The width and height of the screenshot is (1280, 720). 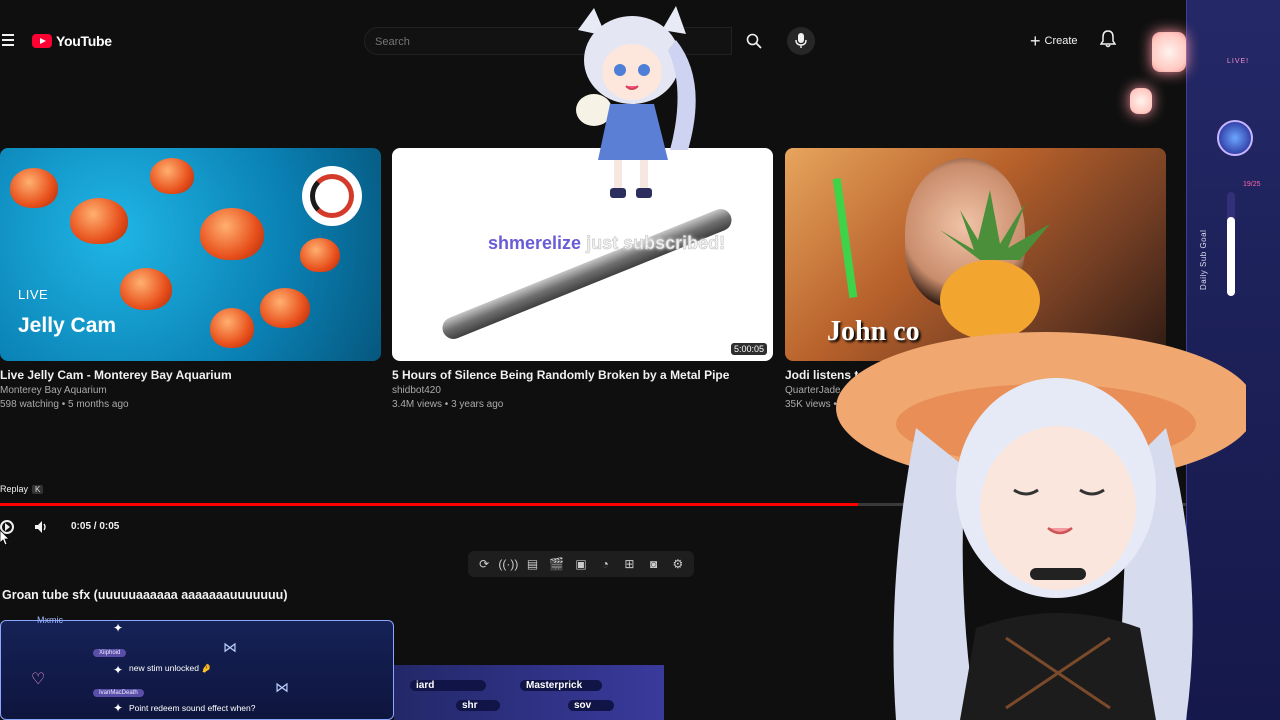 What do you see at coordinates (748, 349) in the screenshot?
I see `duration-badge: 5:00:05` at bounding box center [748, 349].